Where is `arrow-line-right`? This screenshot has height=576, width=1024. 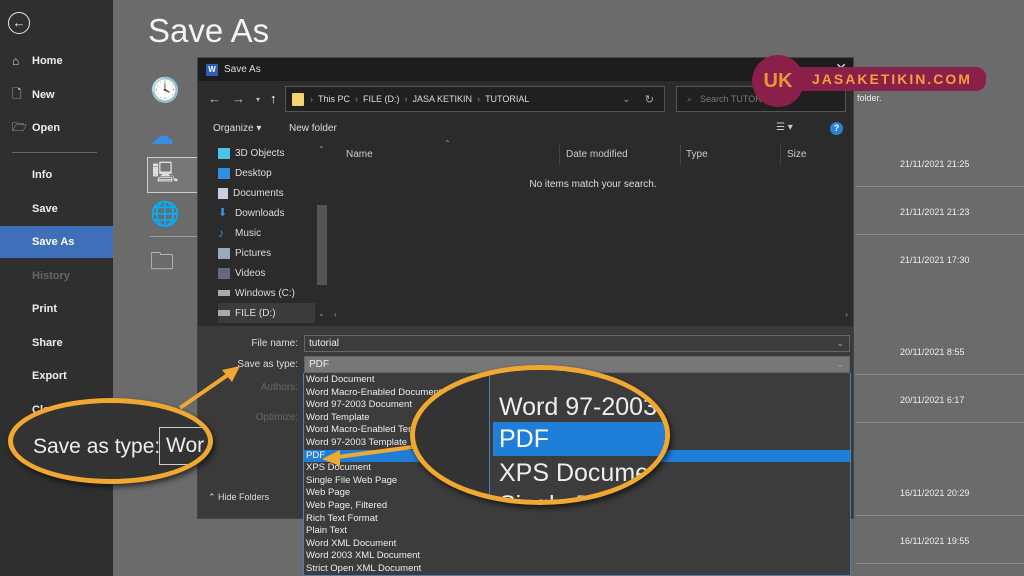 arrow-line-right is located at coordinates (375, 452).